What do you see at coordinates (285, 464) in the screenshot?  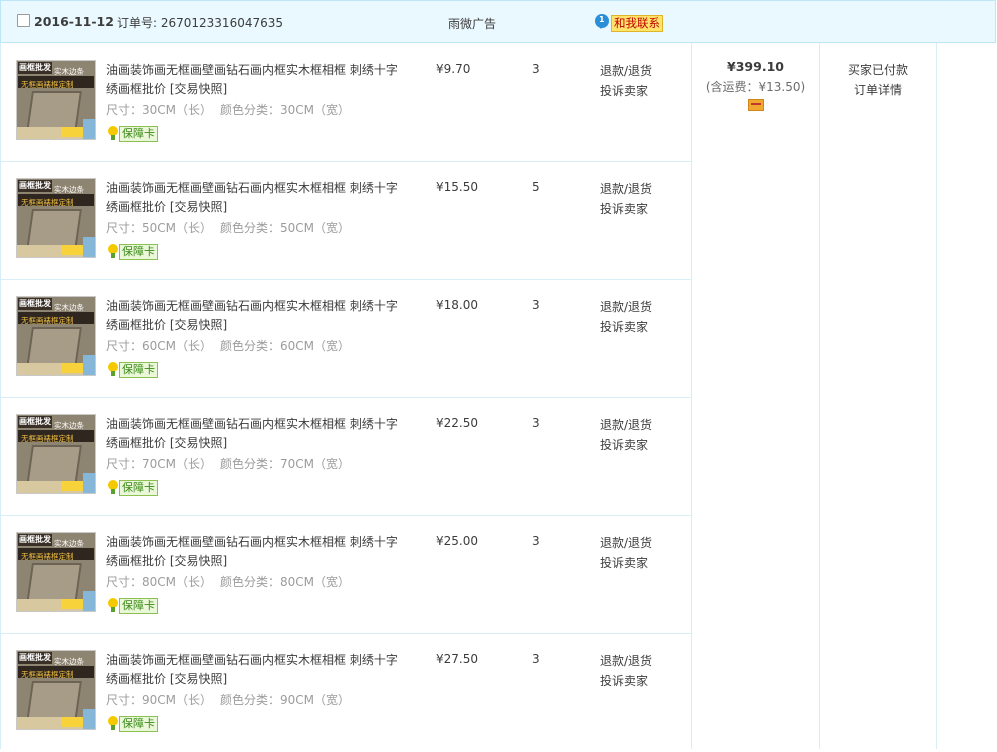 I see `color-spec: 颜色分类：70CM（宽）` at bounding box center [285, 464].